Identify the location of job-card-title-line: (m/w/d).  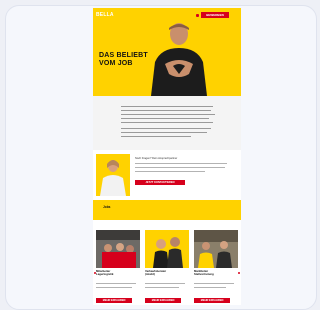
(150, 274).